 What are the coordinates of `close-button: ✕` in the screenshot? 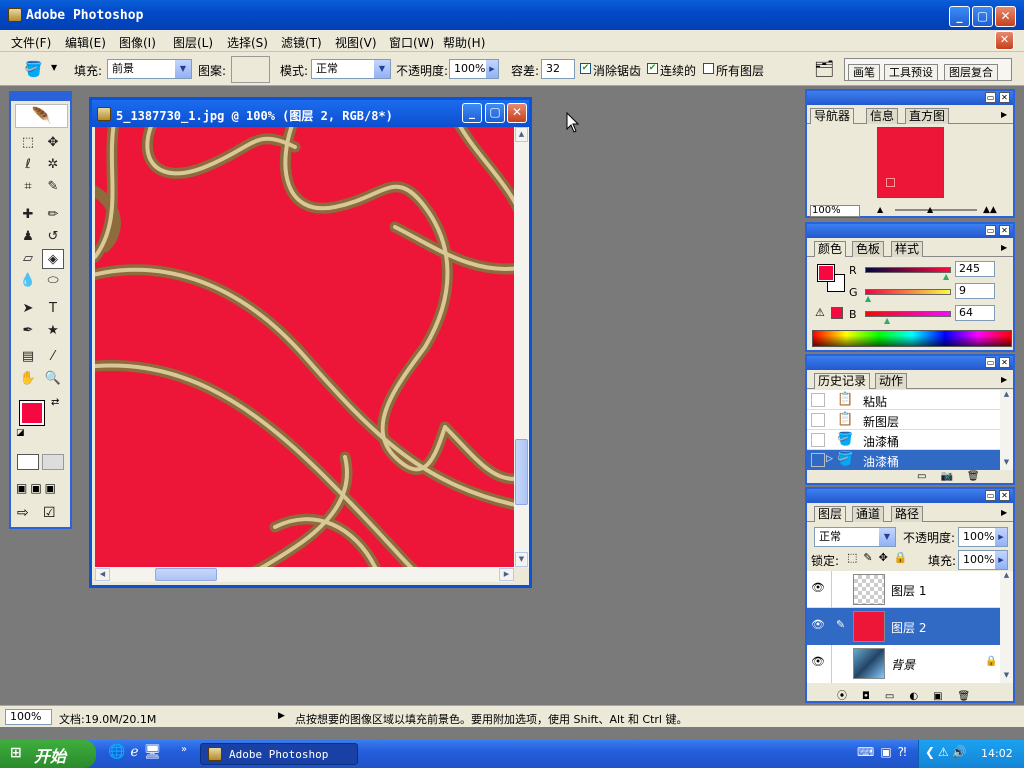 It's located at (1005, 16).